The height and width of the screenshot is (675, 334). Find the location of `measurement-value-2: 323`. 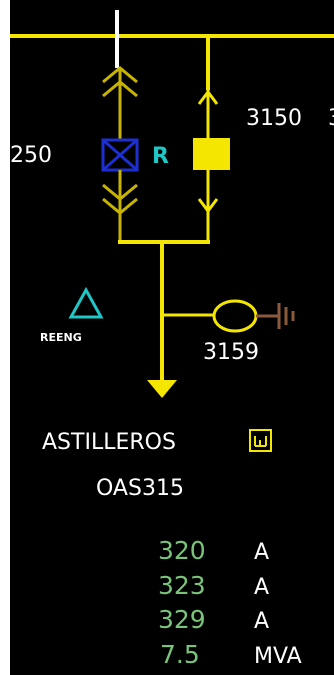

measurement-value-2: 323 is located at coordinates (182, 585).